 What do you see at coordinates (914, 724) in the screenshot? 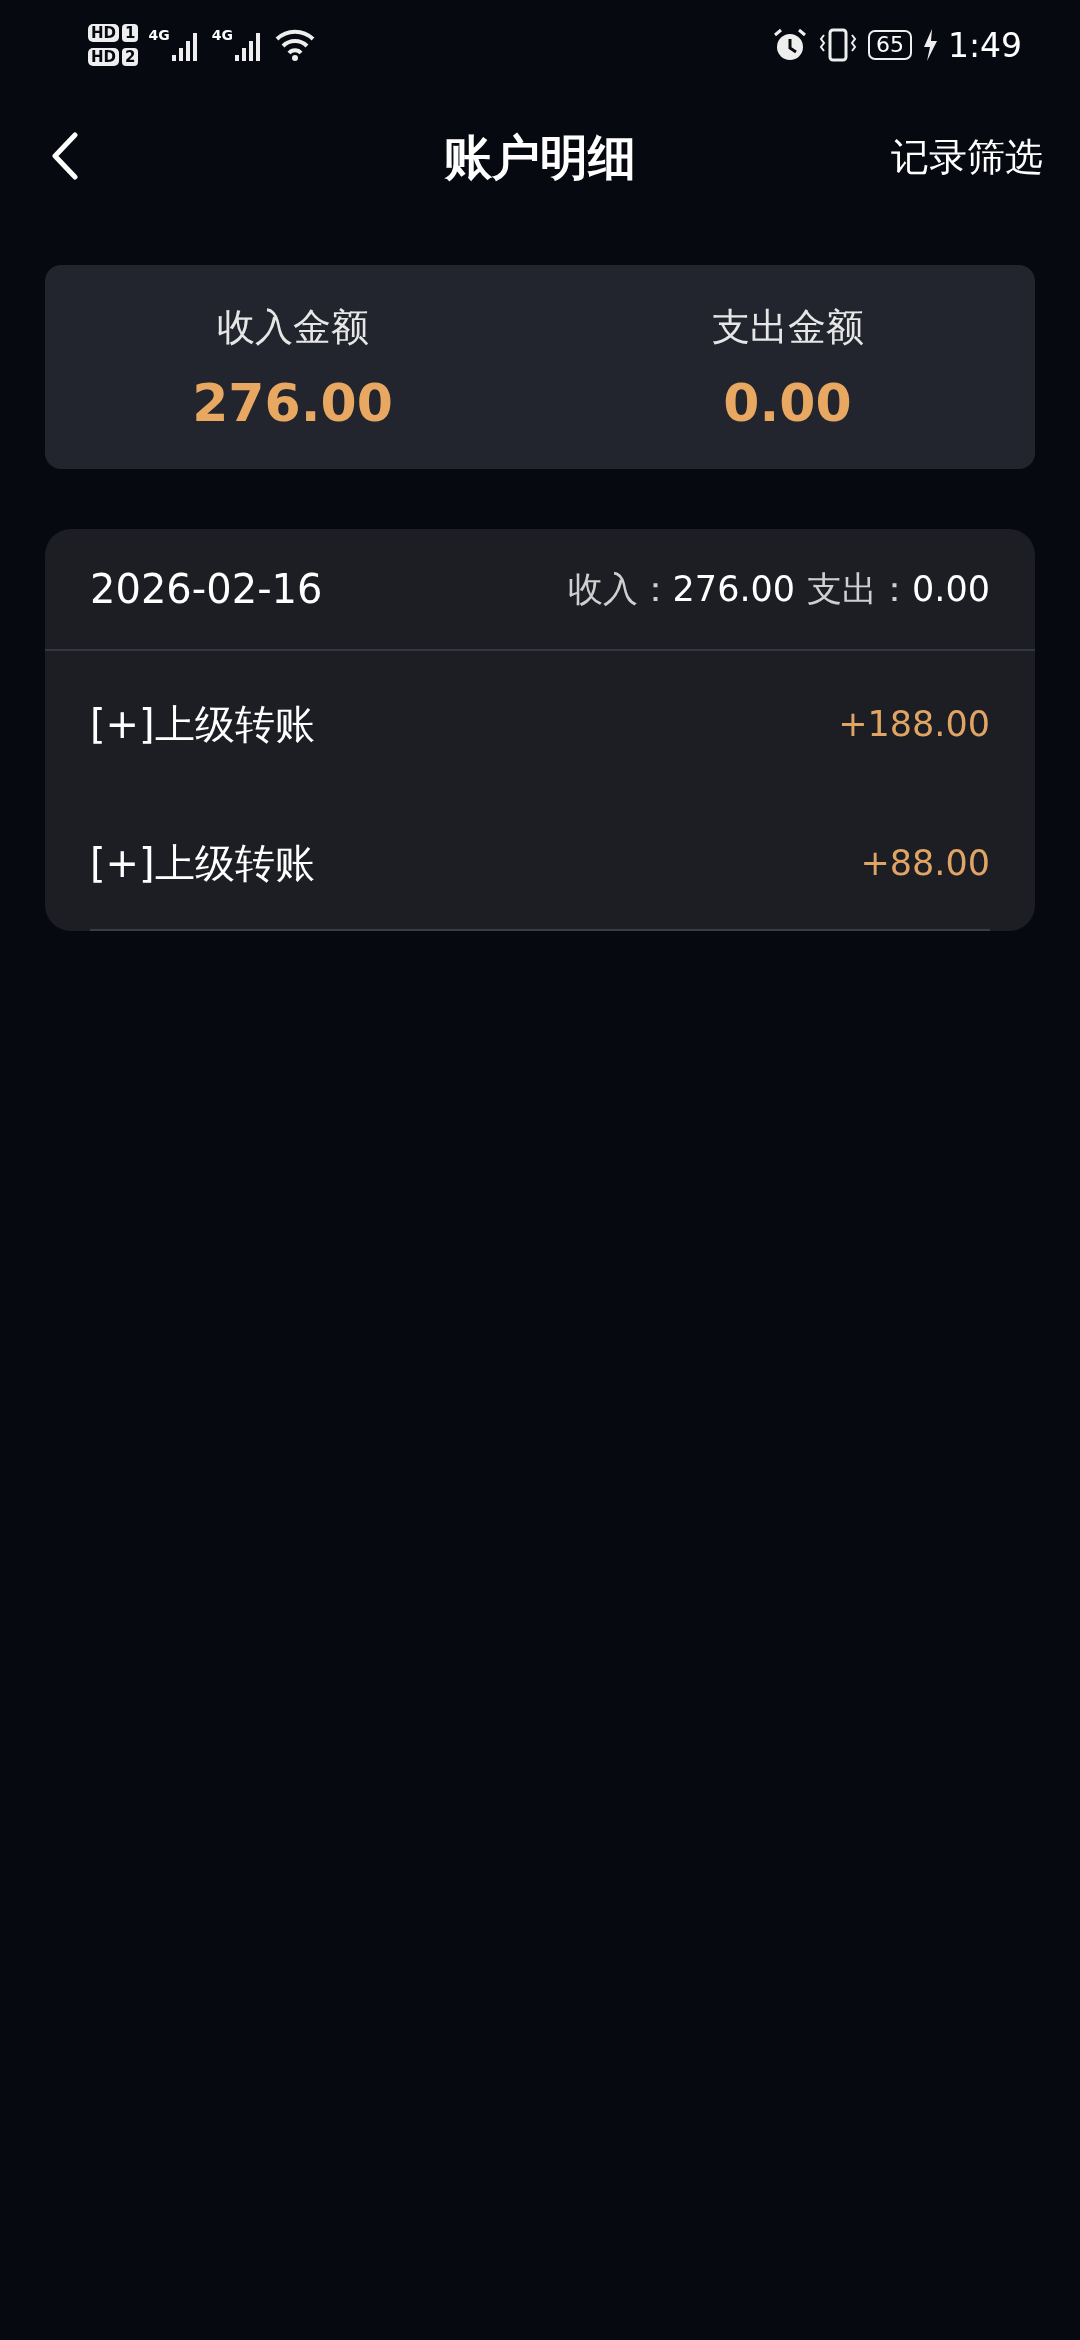
I see `transaction-amount: +188.00` at bounding box center [914, 724].